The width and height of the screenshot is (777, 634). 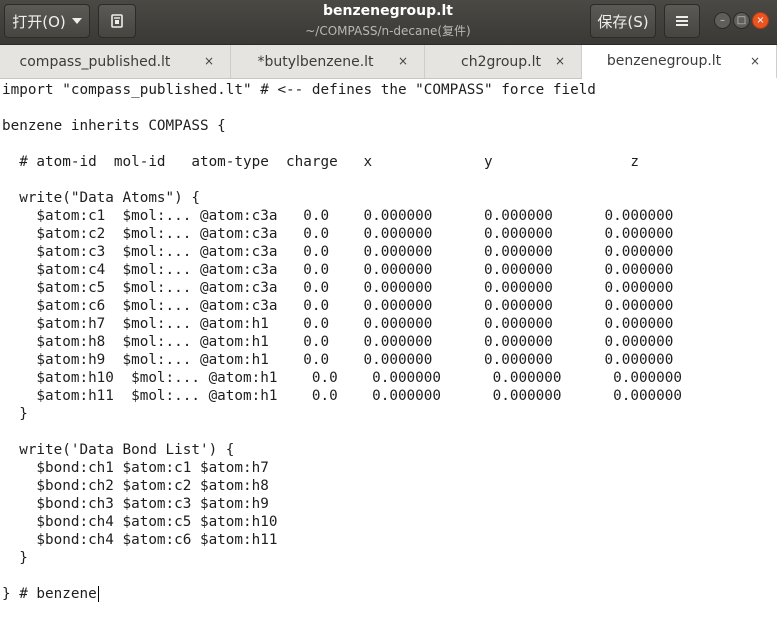 I want to click on hamburger-menu-icon, so click(x=682, y=21).